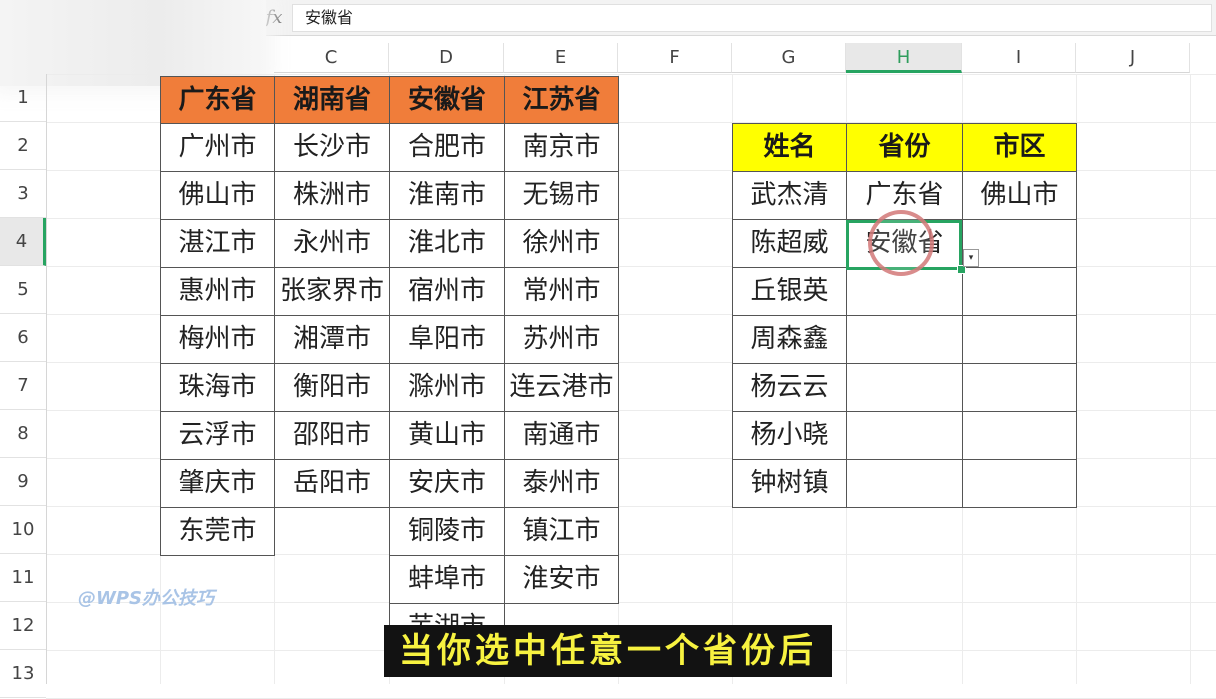  I want to click on lookup-cell: 丘银英, so click(789, 291).